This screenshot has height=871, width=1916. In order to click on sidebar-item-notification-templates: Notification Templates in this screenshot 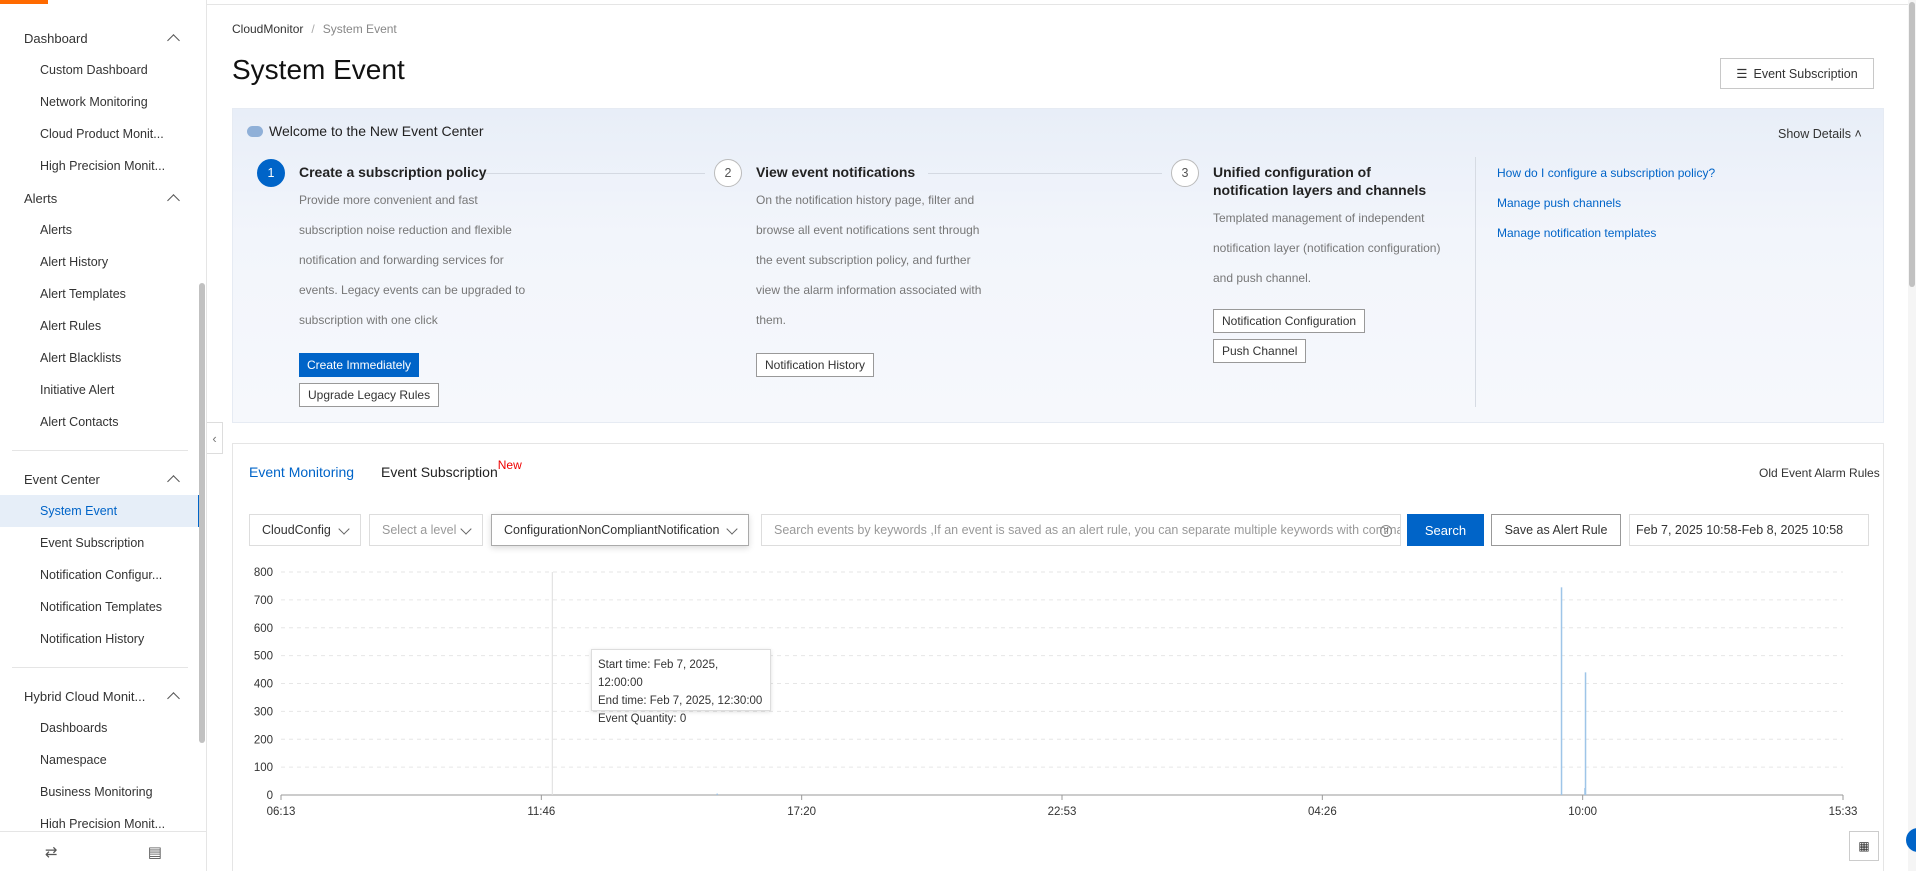, I will do `click(100, 607)`.